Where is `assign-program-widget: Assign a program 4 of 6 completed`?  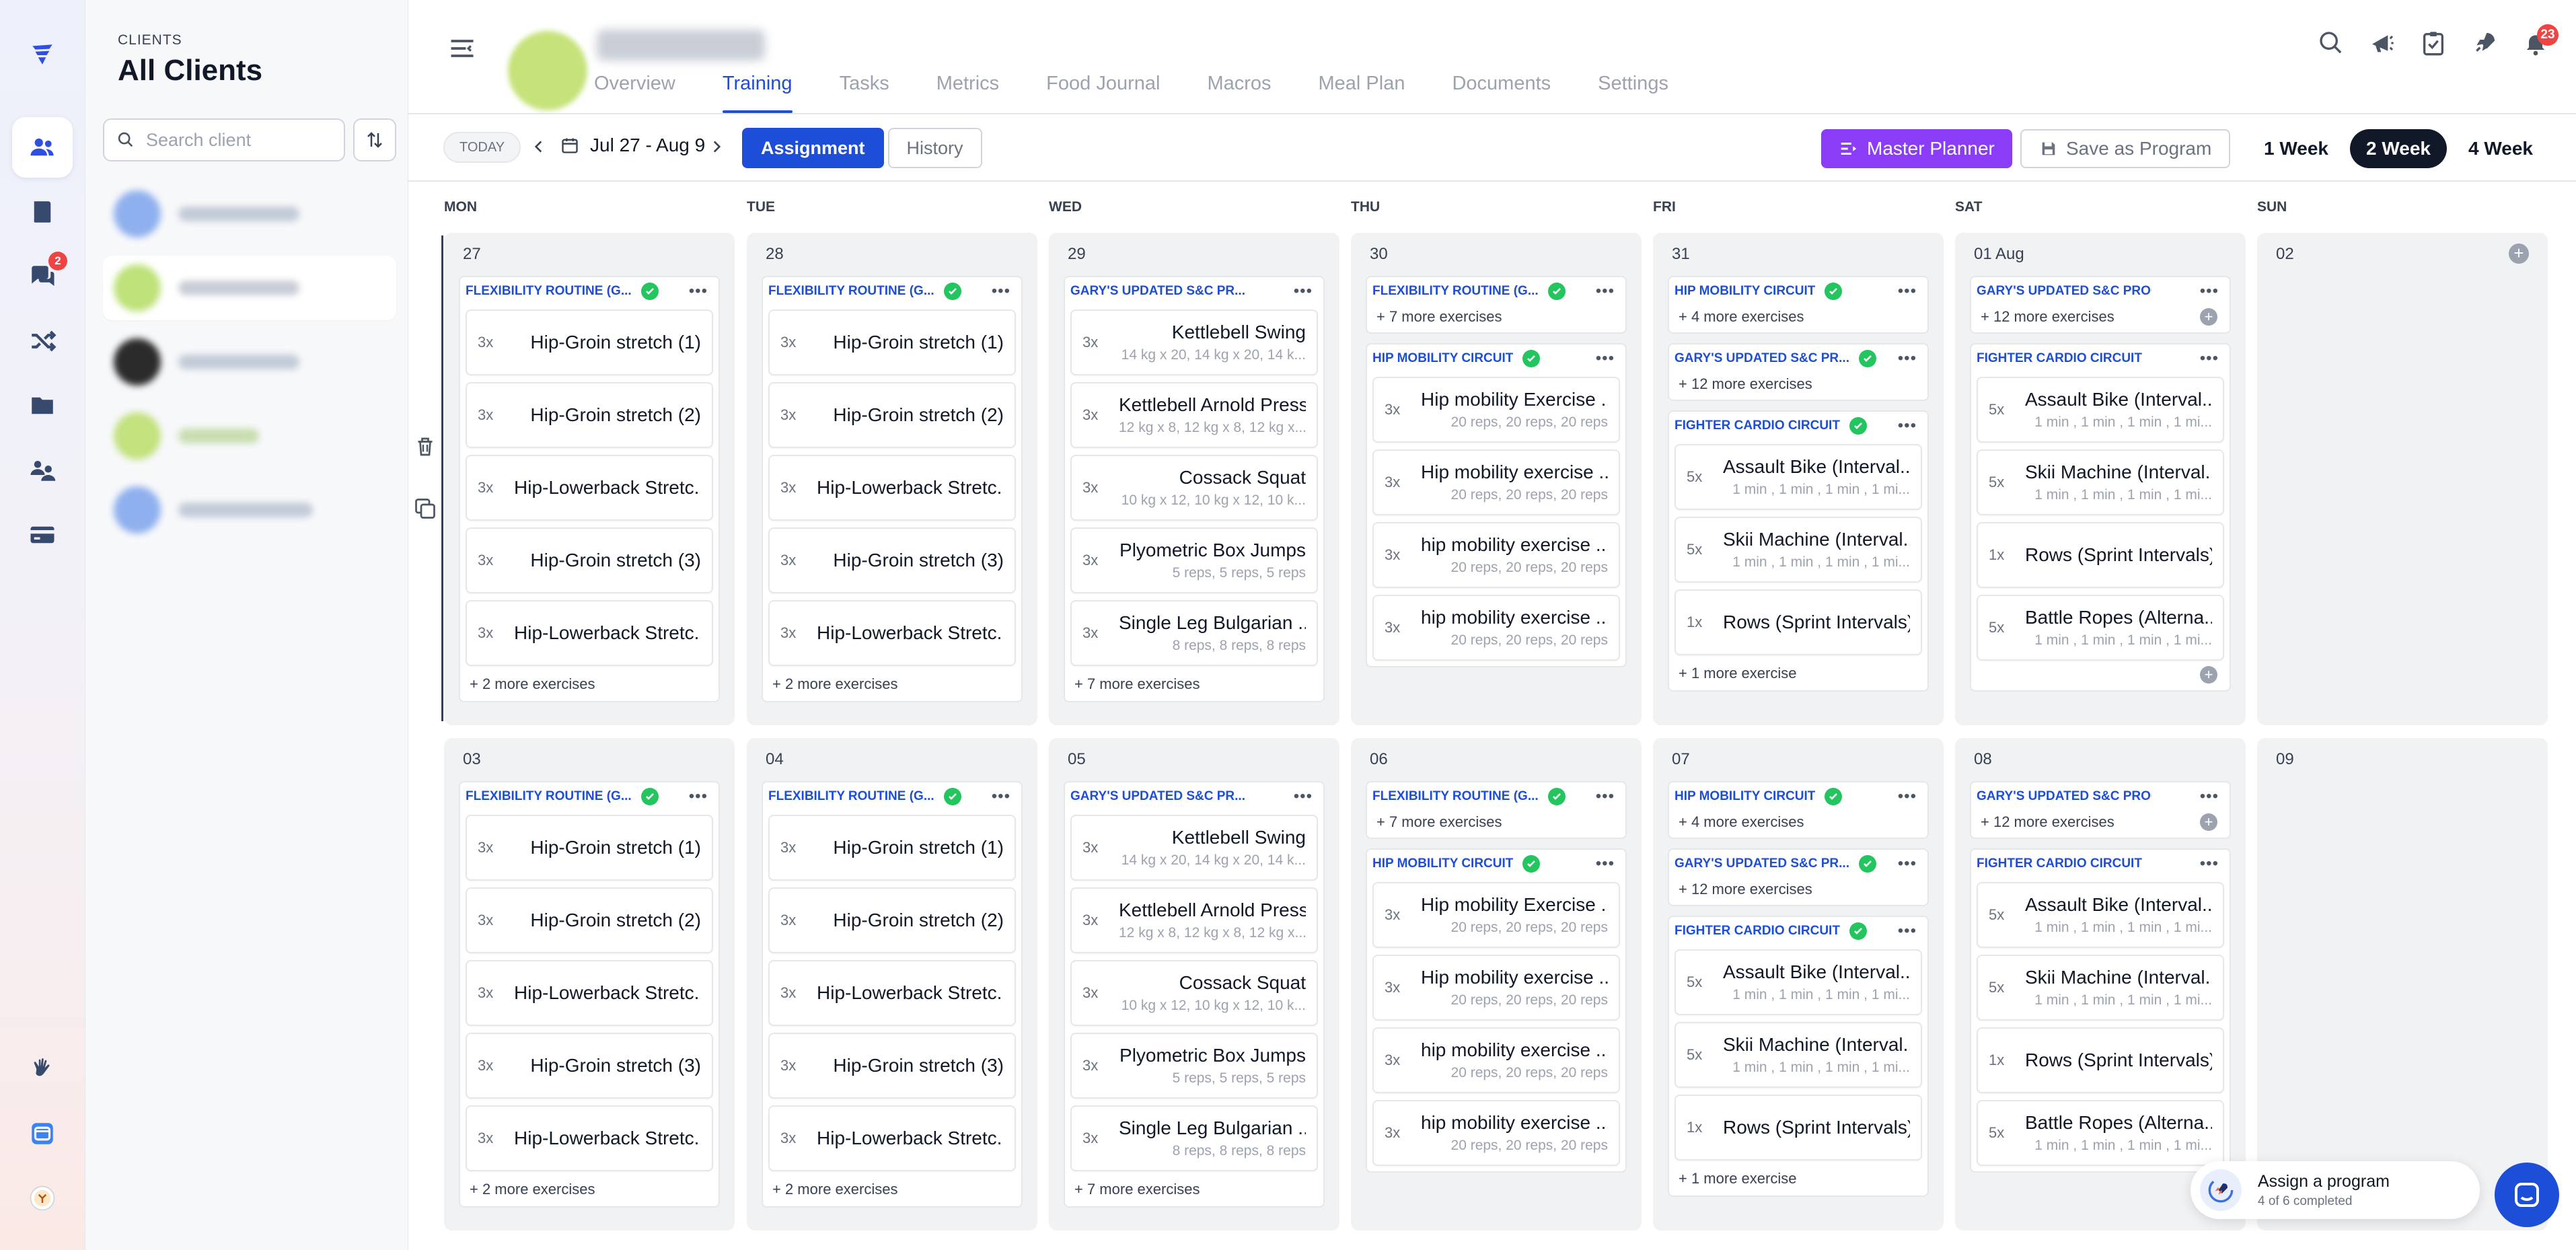
assign-program-widget: Assign a program 4 of 6 completed is located at coordinates (2335, 1190).